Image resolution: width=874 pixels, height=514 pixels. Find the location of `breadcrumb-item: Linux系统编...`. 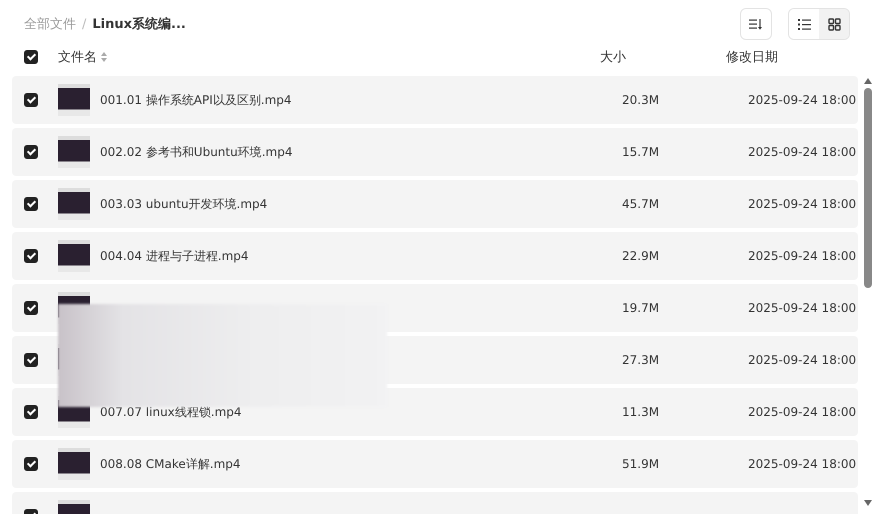

breadcrumb-item: Linux系统编... is located at coordinates (139, 24).